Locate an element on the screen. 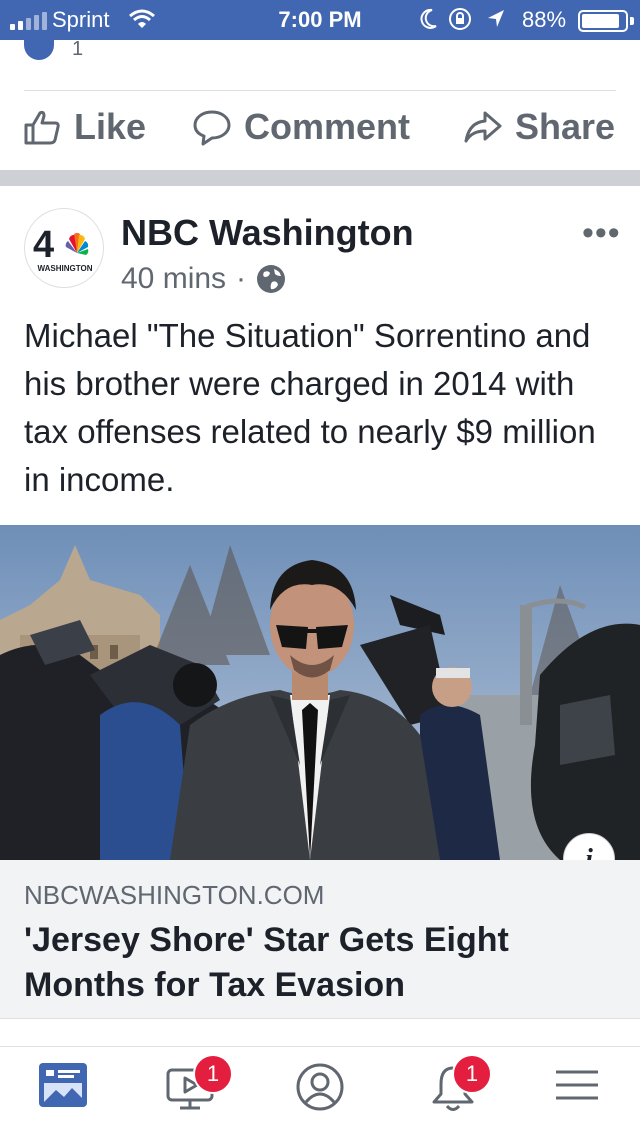 This screenshot has width=640, height=1136. reaction-count: 1 is located at coordinates (77, 49).